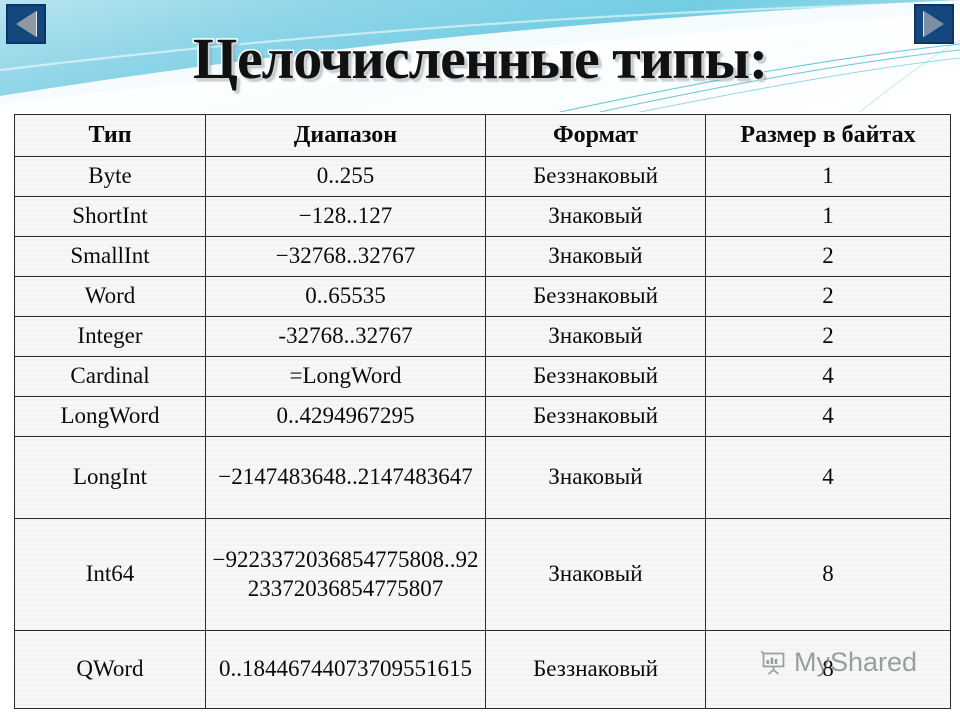  I want to click on table-header-row: Тип Диапазон Формат Размер в байтах, so click(482, 135).